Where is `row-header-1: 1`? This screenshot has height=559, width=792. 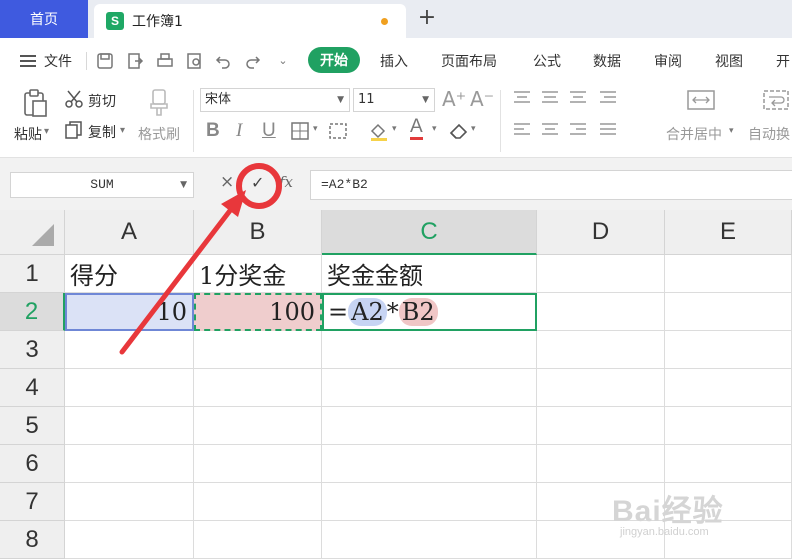 row-header-1: 1 is located at coordinates (32, 274).